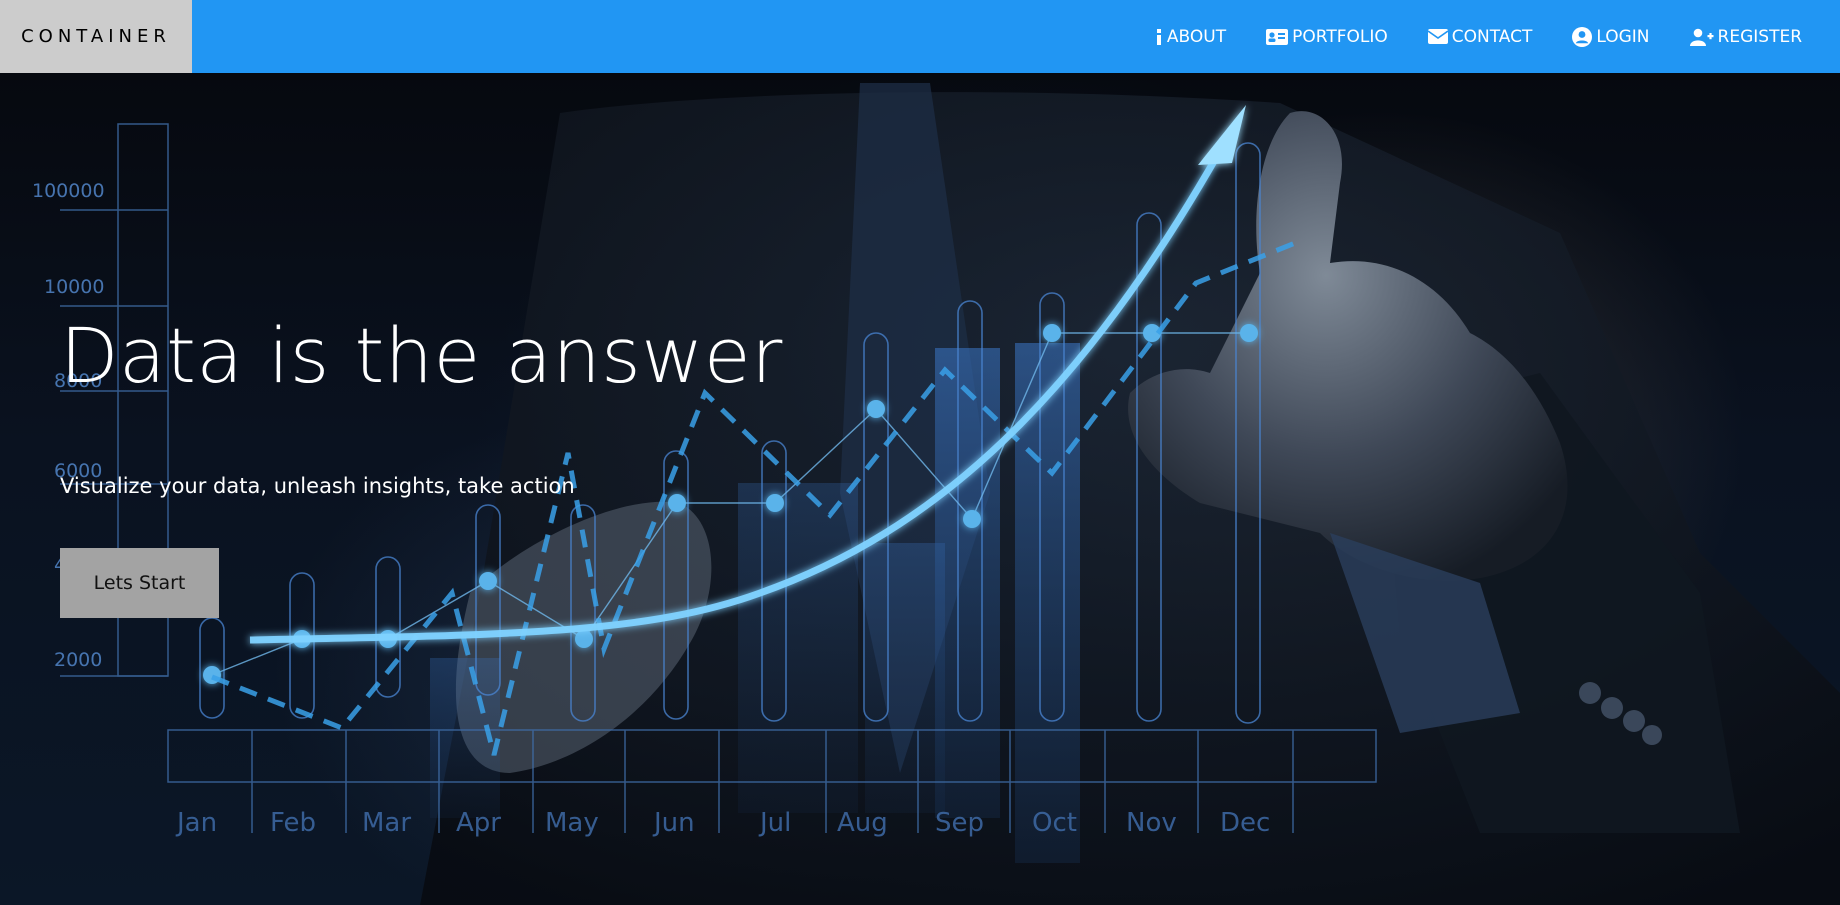 This screenshot has width=1840, height=905. I want to click on nav-login-label: LOGIN, so click(1623, 36).